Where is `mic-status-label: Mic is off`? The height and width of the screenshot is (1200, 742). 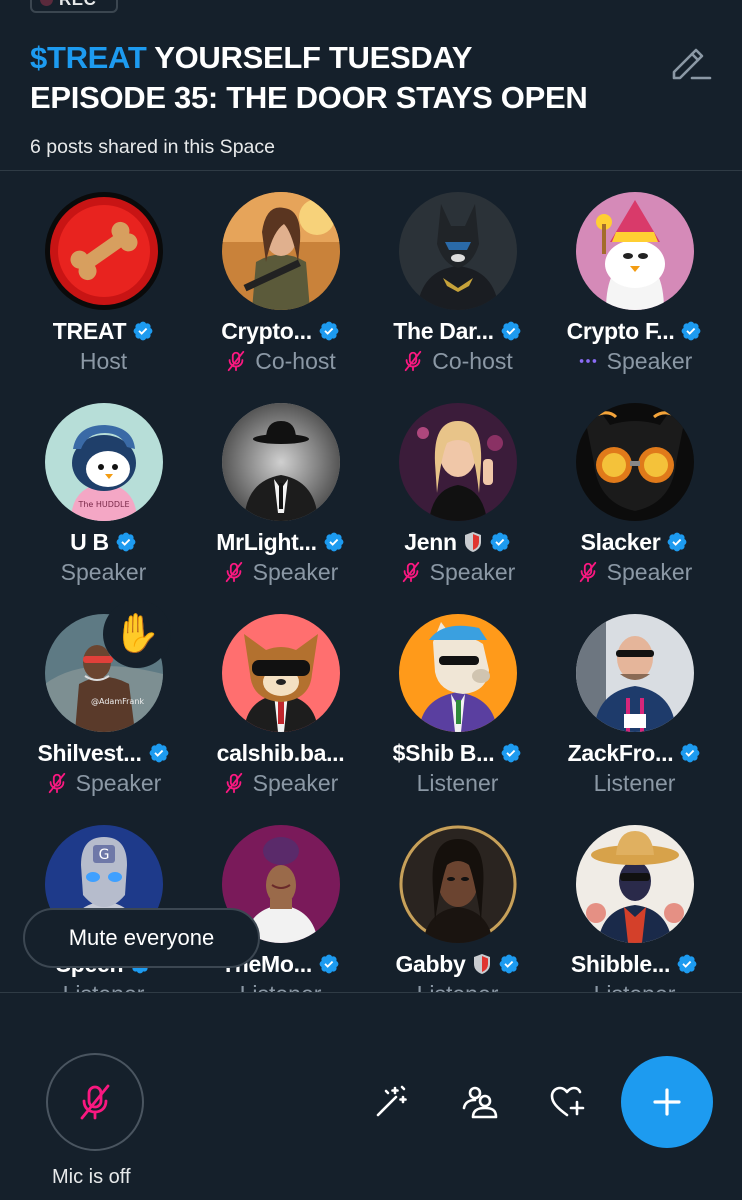
mic-status-label: Mic is off is located at coordinates (91, 1177).